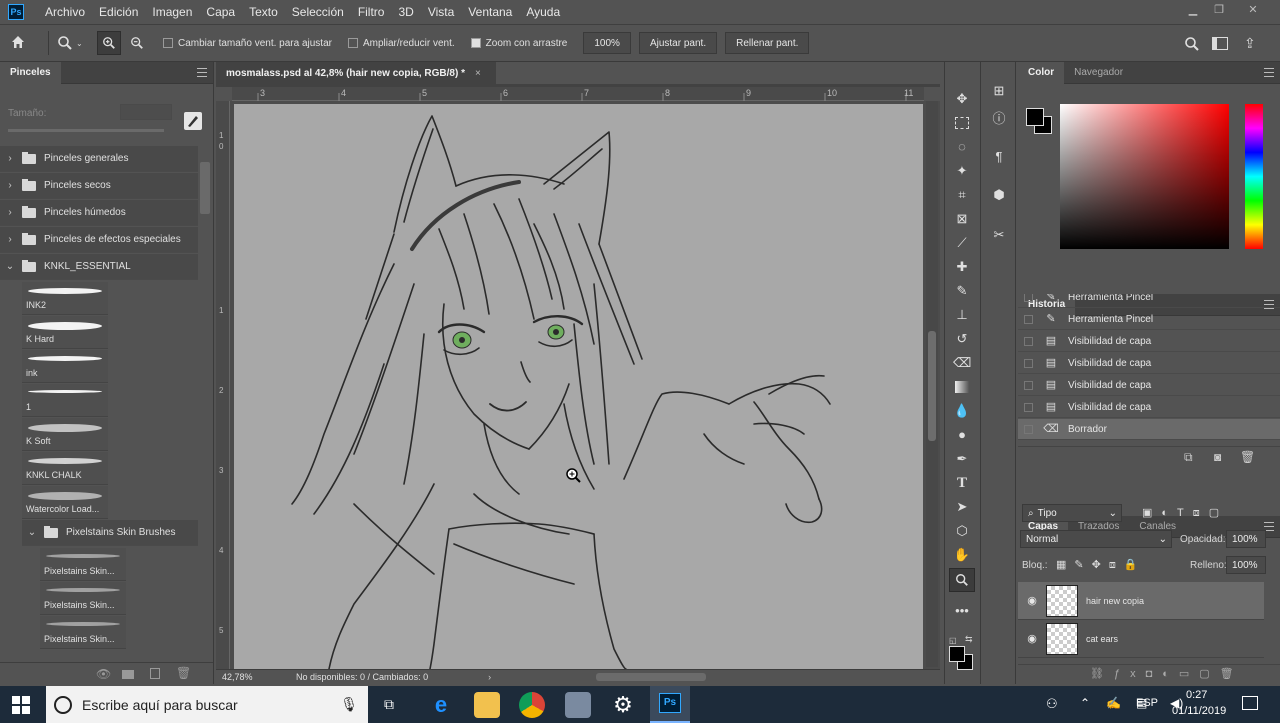 The height and width of the screenshot is (723, 1280). I want to click on more-tools-icon: •••, so click(962, 611).